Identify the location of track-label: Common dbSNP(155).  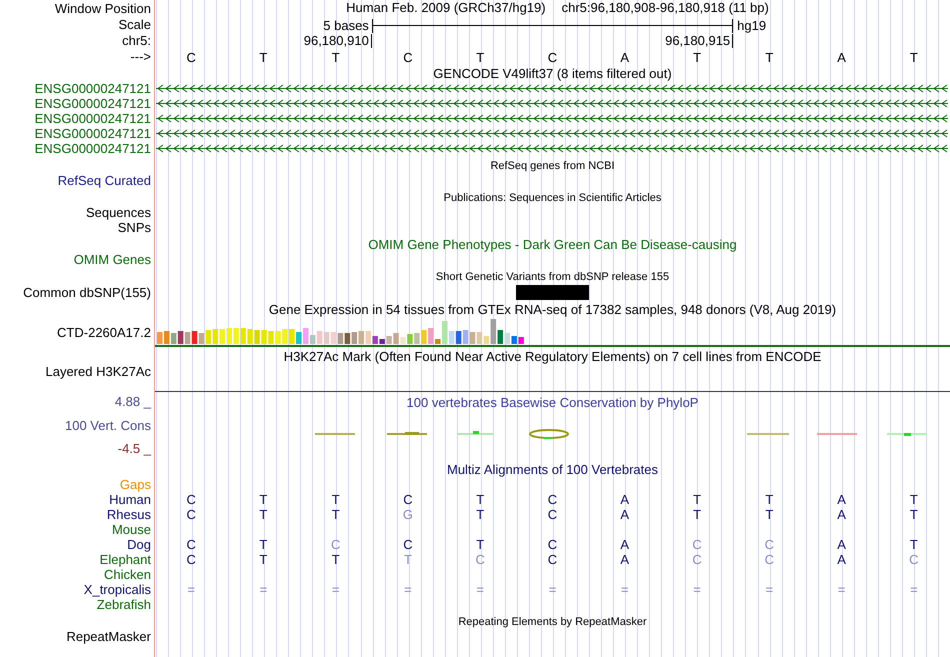
(87, 292).